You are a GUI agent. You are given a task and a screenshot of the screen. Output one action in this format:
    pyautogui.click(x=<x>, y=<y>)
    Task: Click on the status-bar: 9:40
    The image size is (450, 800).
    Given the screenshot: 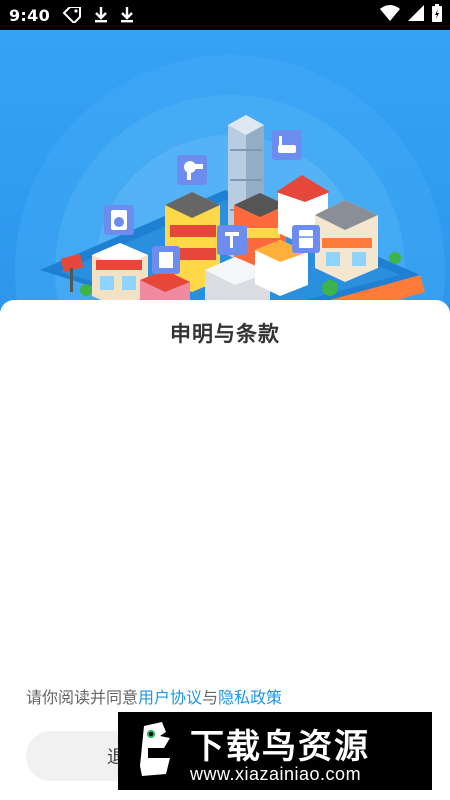 What is the action you would take?
    pyautogui.click(x=225, y=15)
    